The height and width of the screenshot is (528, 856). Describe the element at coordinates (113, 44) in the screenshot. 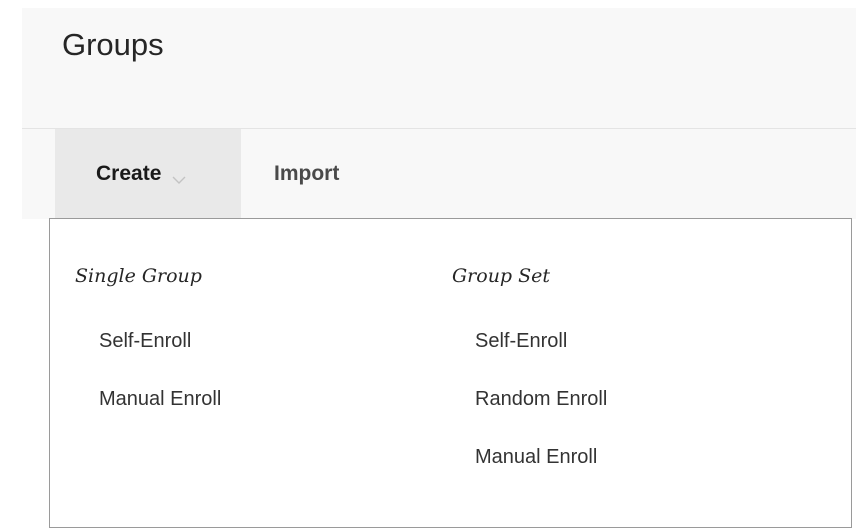

I see `page-title: Groups` at that location.